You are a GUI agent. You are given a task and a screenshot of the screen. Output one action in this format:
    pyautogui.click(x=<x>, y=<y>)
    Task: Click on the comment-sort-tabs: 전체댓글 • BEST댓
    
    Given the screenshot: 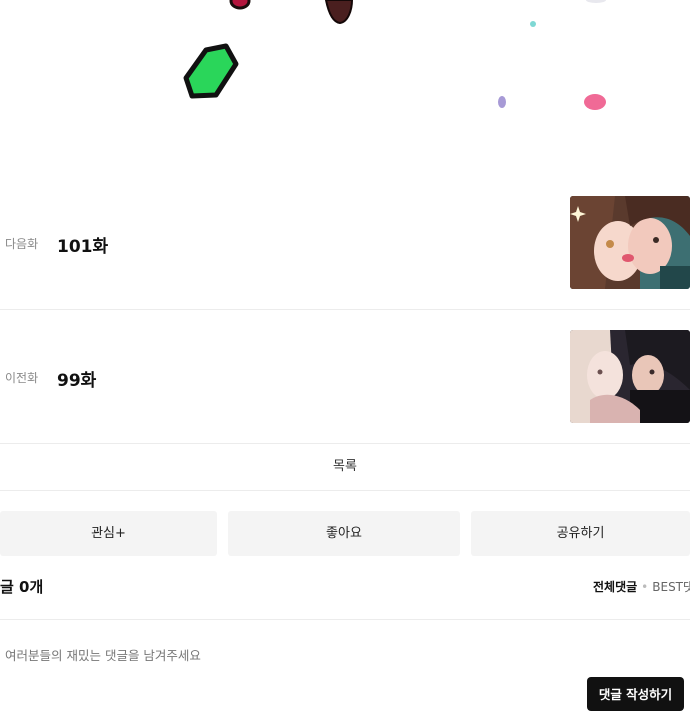 What is the action you would take?
    pyautogui.click(x=641, y=586)
    